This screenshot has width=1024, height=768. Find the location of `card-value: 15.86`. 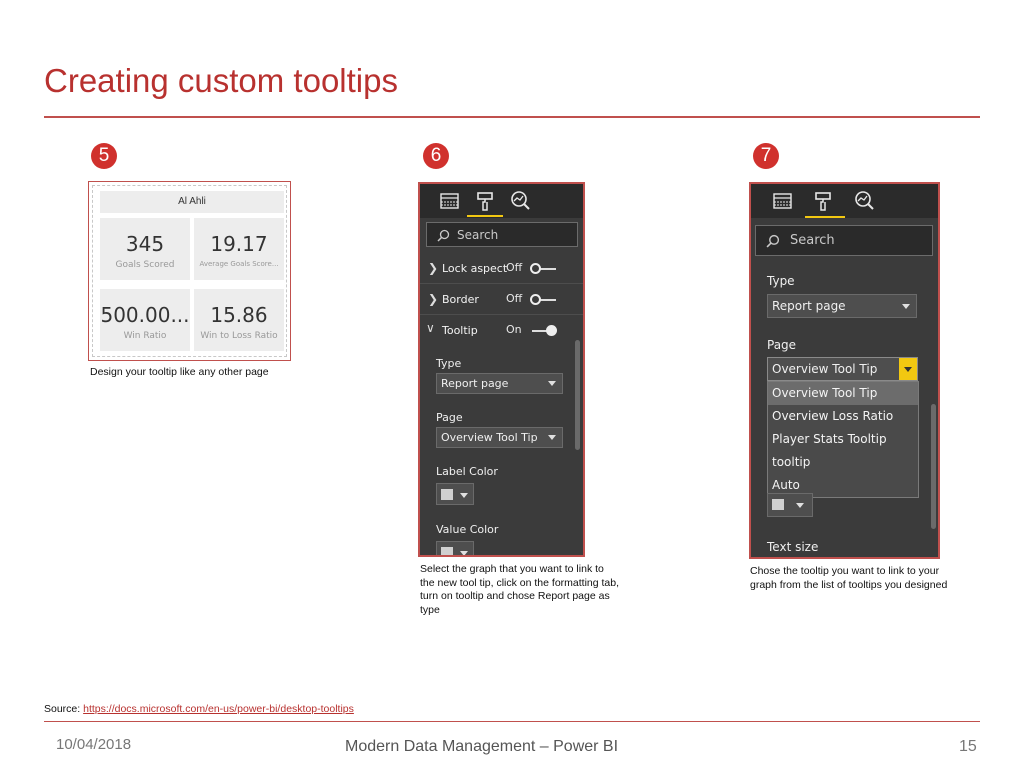

card-value: 15.86 is located at coordinates (239, 315).